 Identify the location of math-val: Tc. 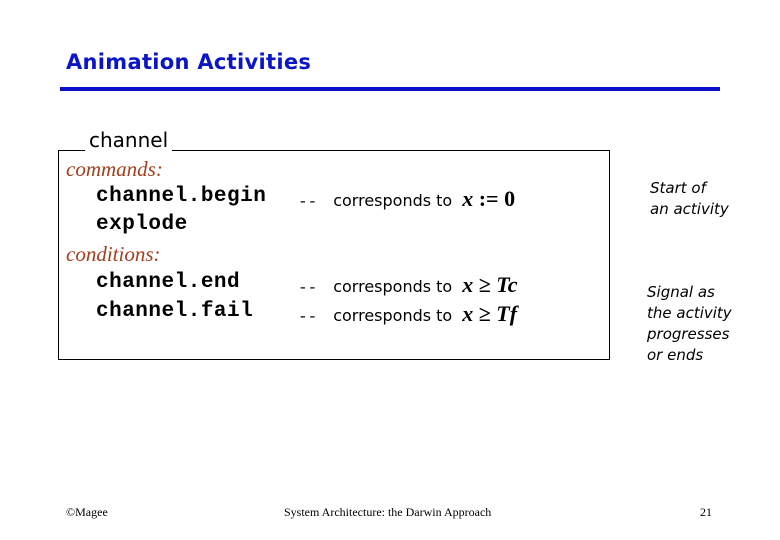
(507, 284).